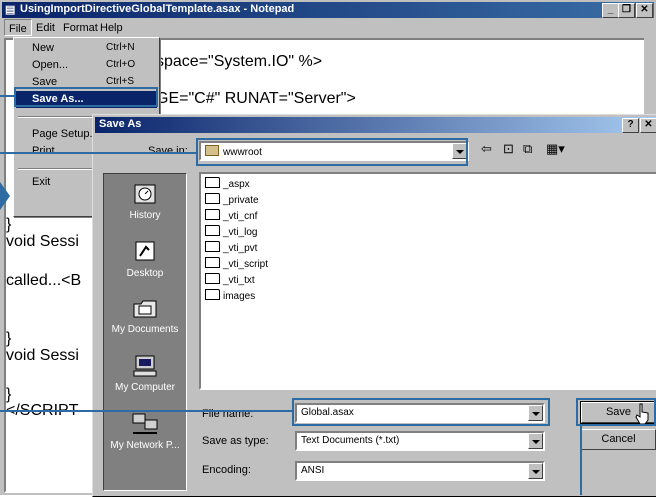 This screenshot has height=497, width=656. I want to click on place-history: History, so click(145, 201).